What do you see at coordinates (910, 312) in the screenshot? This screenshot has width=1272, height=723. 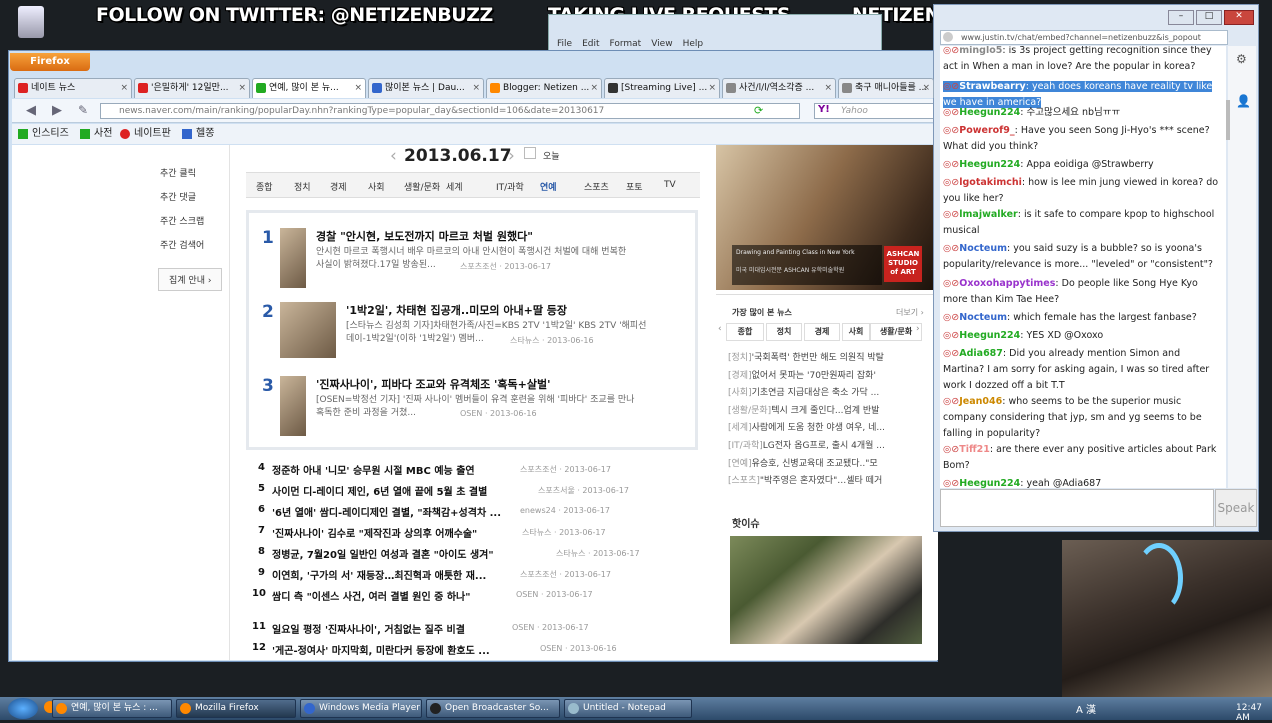 I see `most-viewed-more: 더보기 ›` at bounding box center [910, 312].